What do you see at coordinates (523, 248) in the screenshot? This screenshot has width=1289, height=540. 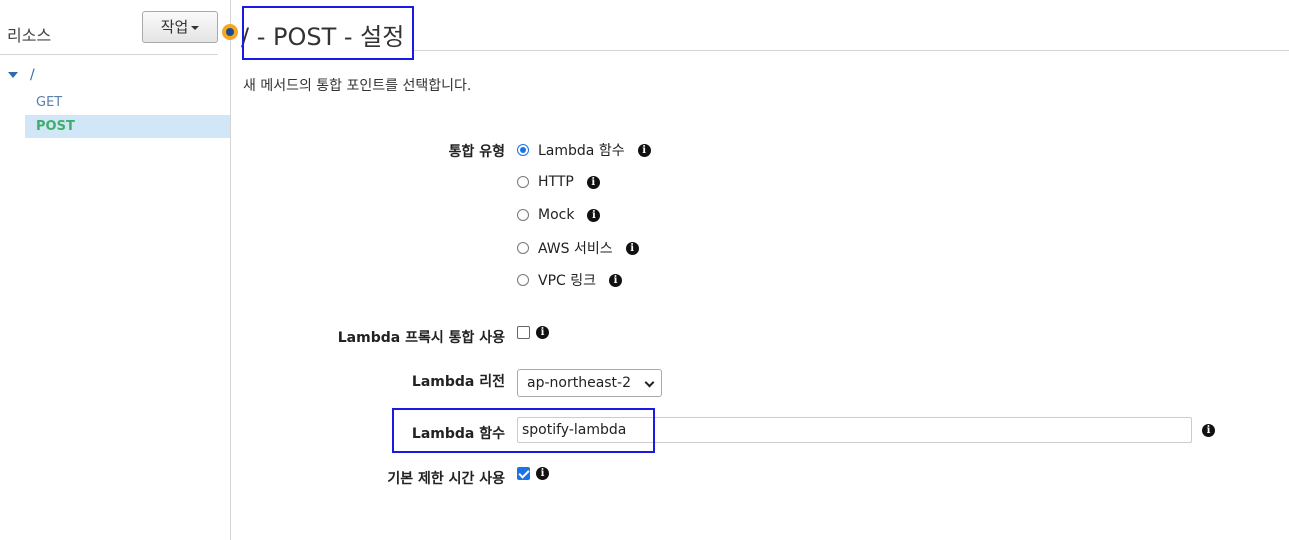 I see `radio-aws-service` at bounding box center [523, 248].